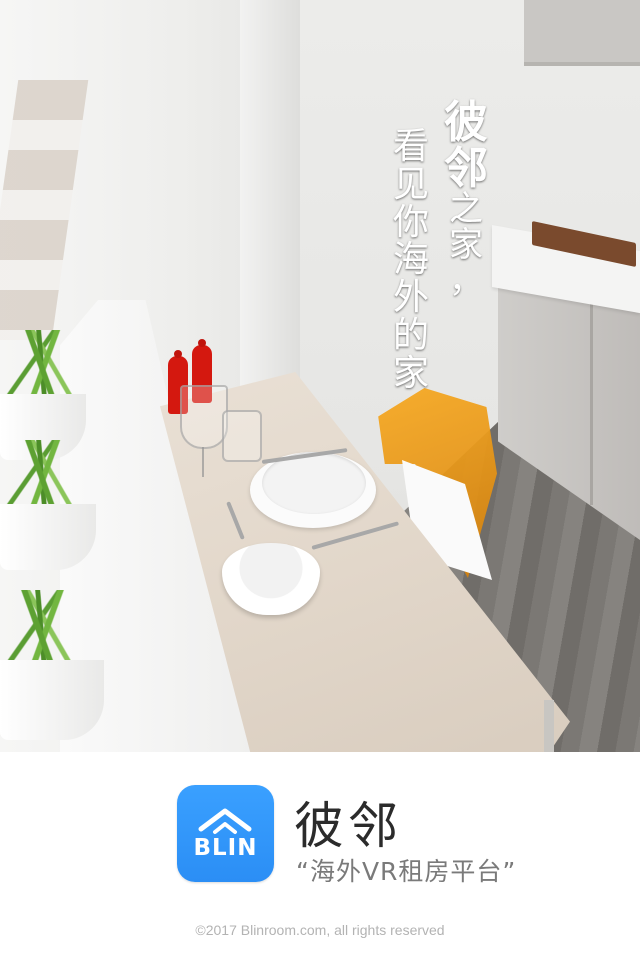 The height and width of the screenshot is (960, 640). I want to click on slogan-char: 外, so click(411, 298).